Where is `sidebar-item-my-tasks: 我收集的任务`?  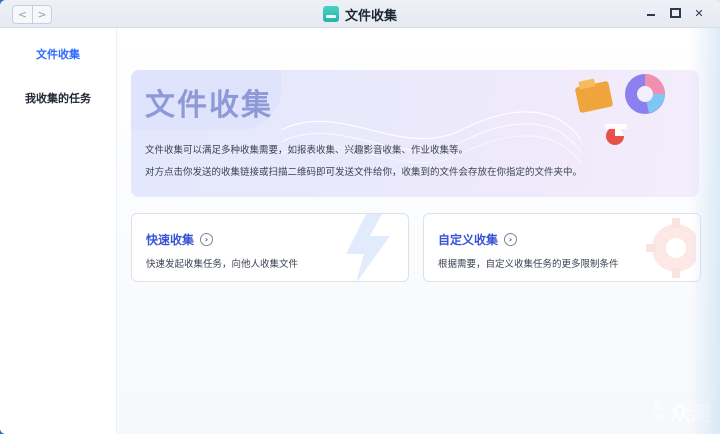 sidebar-item-my-tasks: 我收集的任务 is located at coordinates (58, 98).